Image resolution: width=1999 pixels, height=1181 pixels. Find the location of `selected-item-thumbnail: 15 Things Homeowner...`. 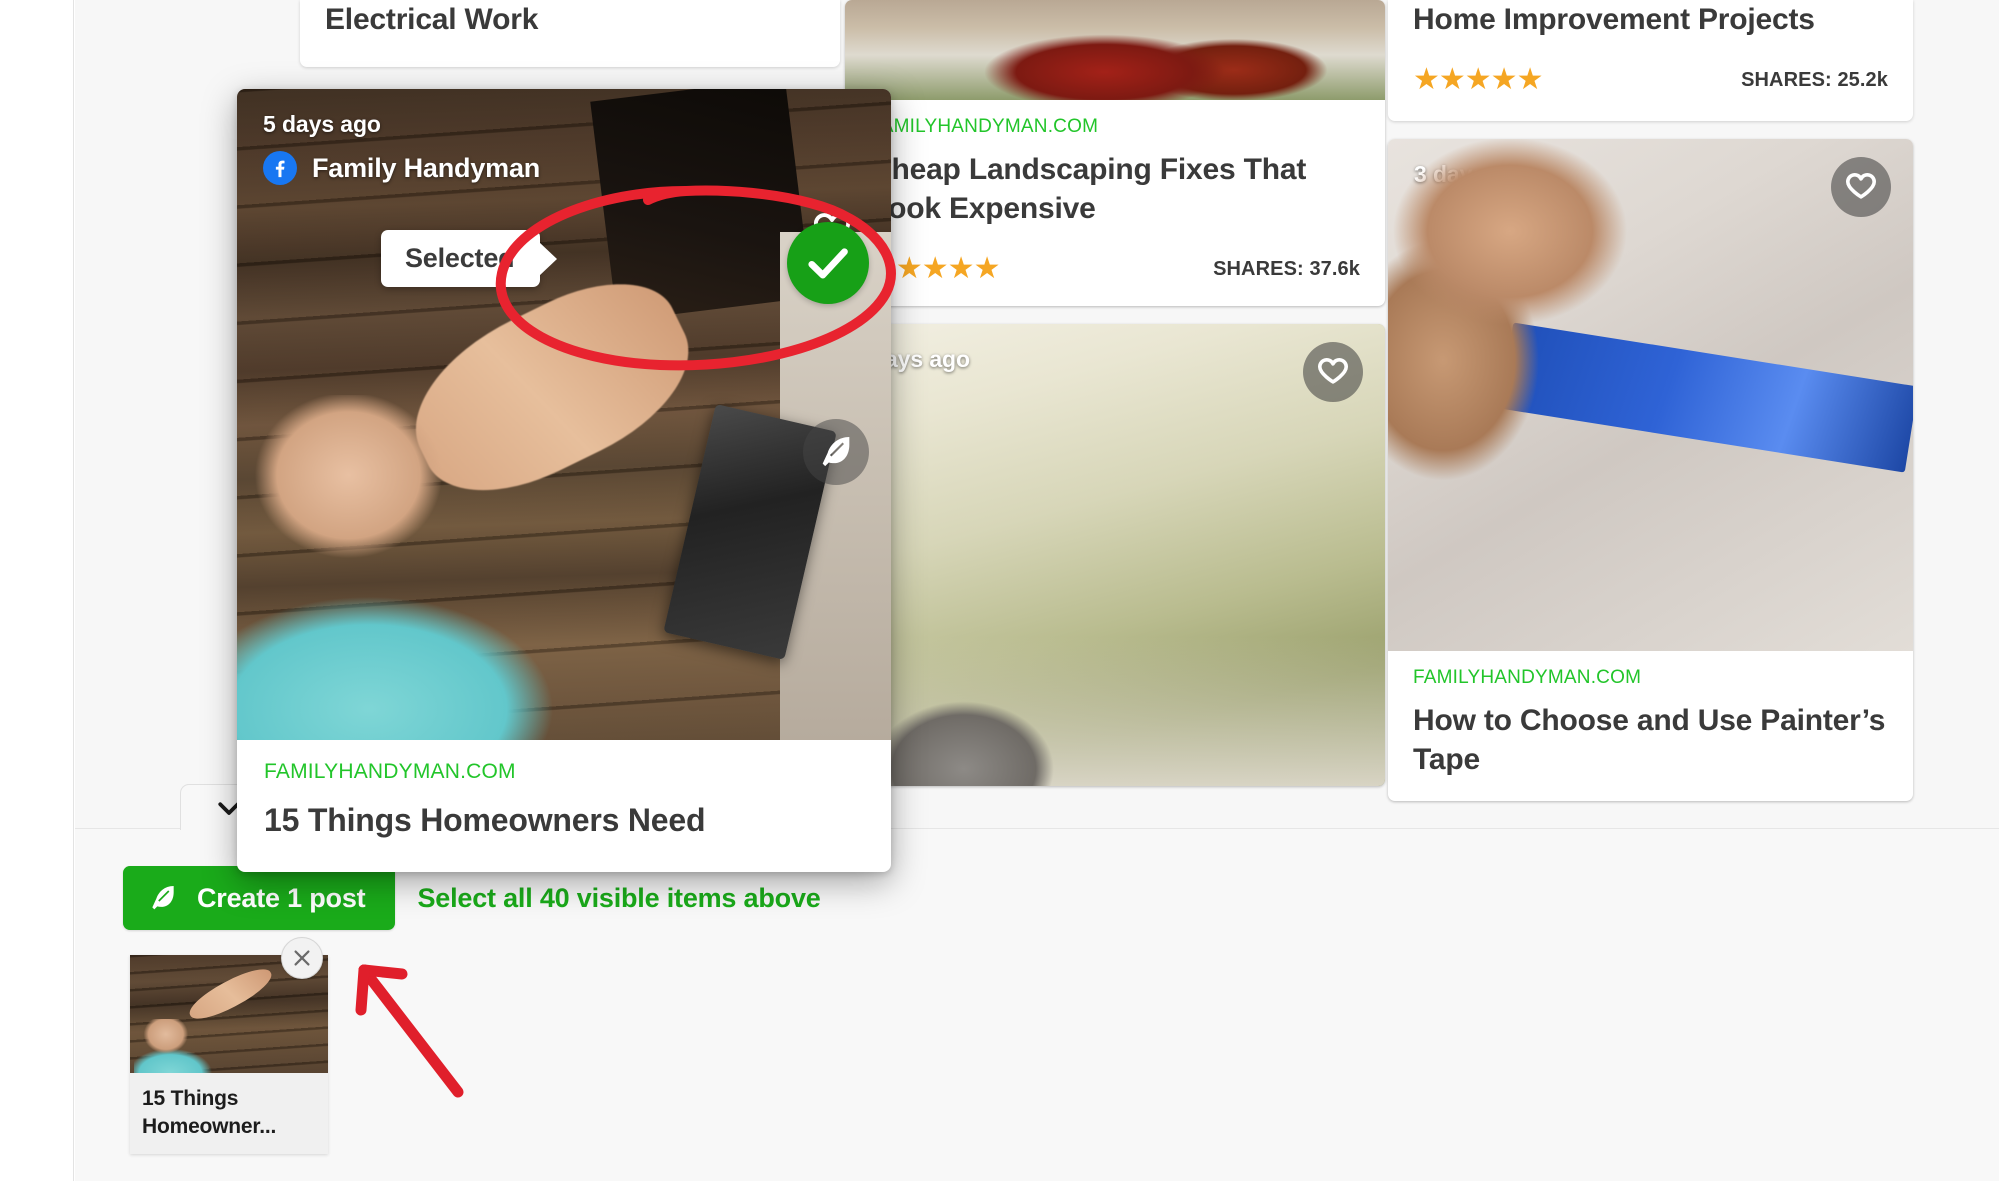

selected-item-thumbnail: 15 Things Homeowner... is located at coordinates (229, 1046).